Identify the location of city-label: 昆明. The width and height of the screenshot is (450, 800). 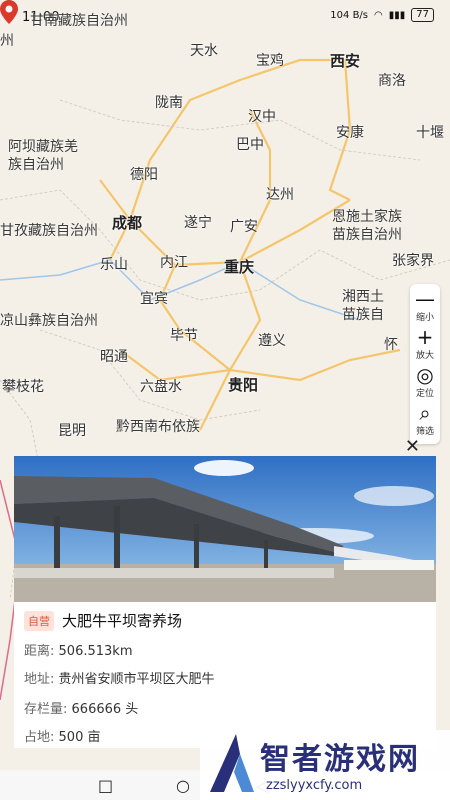
(72, 431).